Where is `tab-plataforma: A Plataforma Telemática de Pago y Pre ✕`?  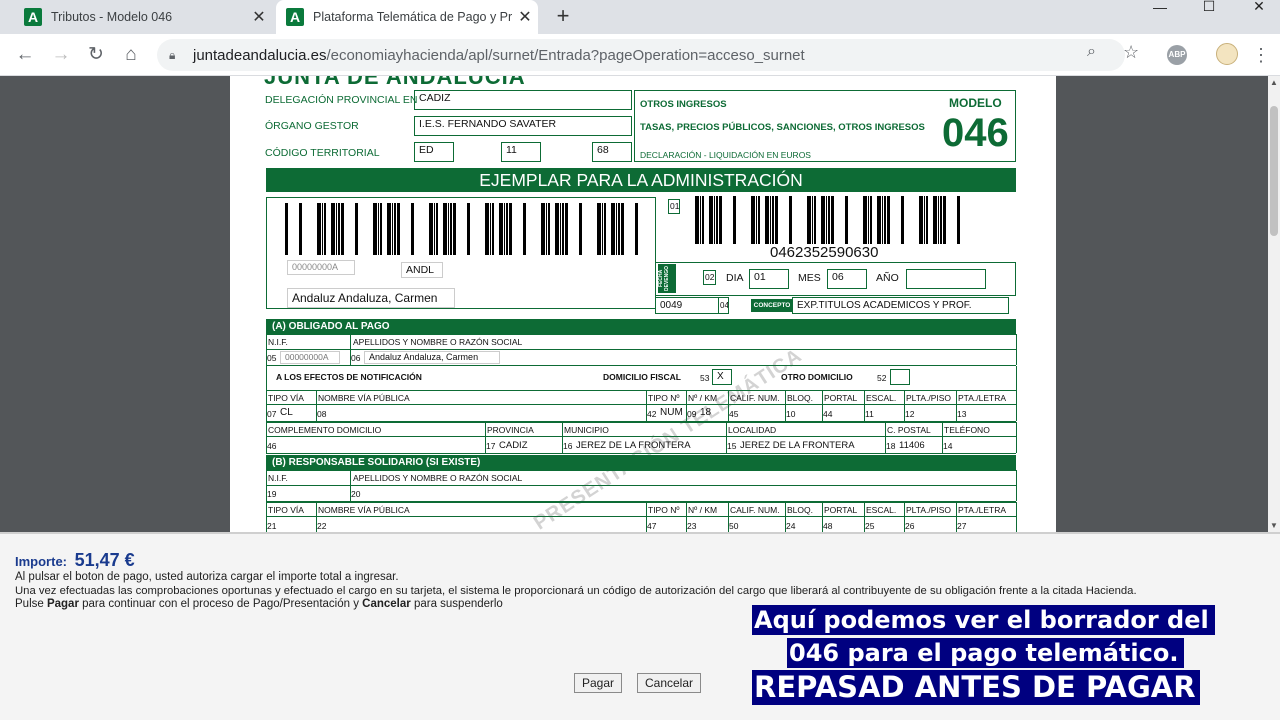
tab-plataforma: A Plataforma Telemática de Pago y Pre ✕ is located at coordinates (407, 17).